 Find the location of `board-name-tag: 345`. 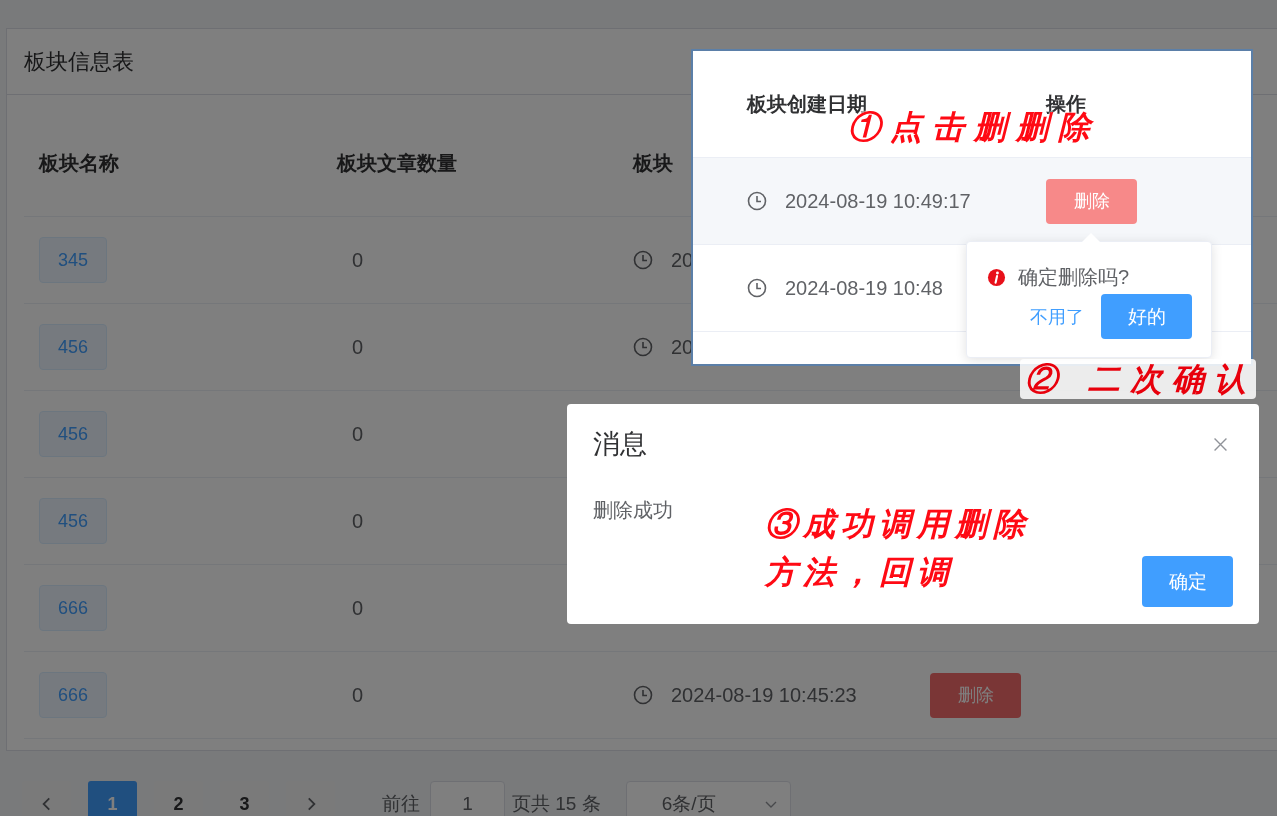

board-name-tag: 345 is located at coordinates (73, 260).